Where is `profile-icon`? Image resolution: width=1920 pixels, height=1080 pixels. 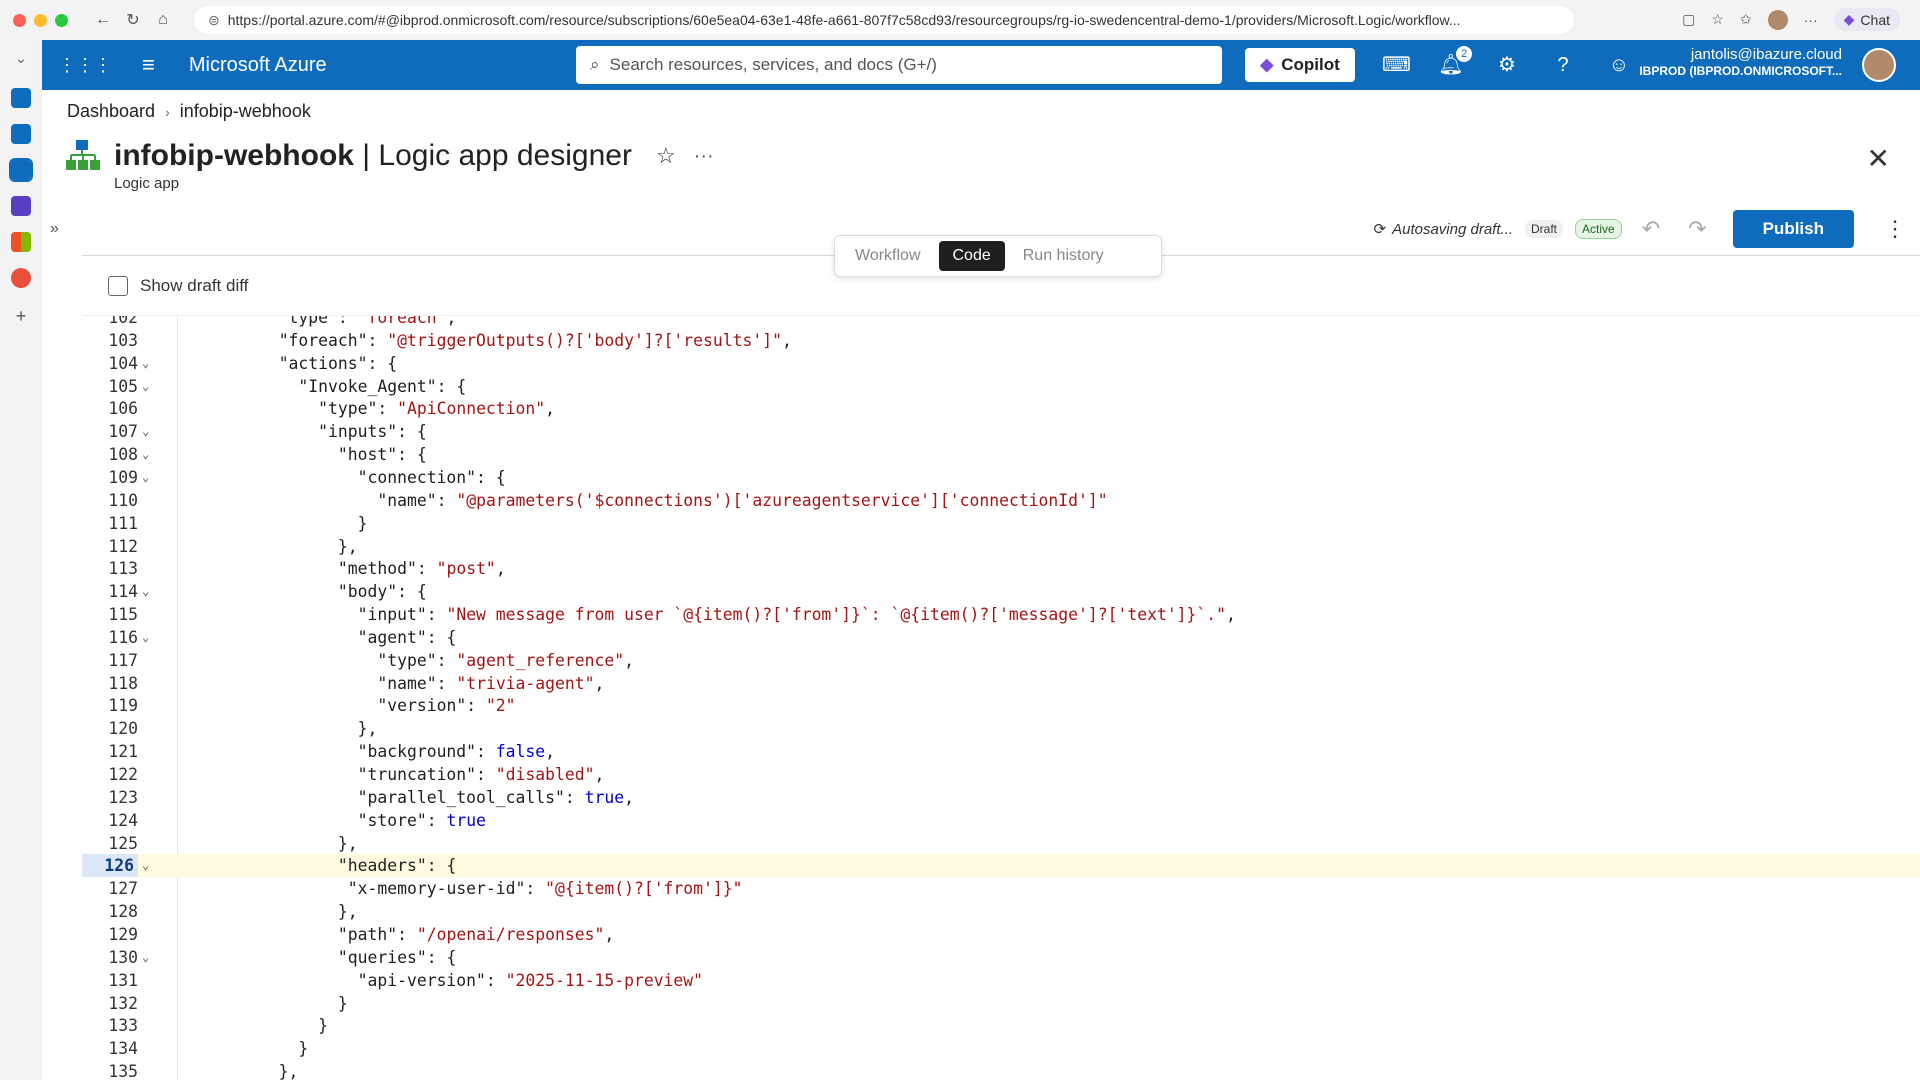
profile-icon is located at coordinates (1777, 19).